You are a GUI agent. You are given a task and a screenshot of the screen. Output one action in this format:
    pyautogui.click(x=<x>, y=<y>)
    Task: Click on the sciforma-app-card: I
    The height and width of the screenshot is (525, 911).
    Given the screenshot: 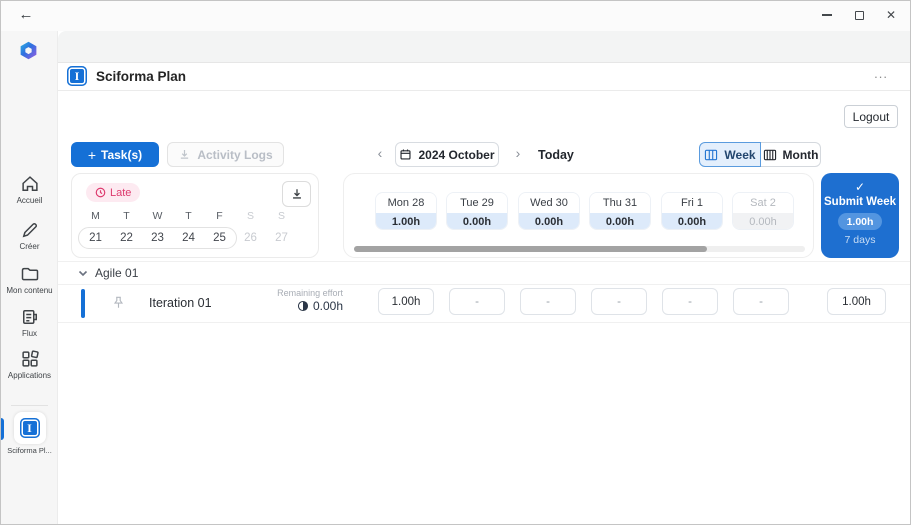 What is the action you would take?
    pyautogui.click(x=29, y=428)
    